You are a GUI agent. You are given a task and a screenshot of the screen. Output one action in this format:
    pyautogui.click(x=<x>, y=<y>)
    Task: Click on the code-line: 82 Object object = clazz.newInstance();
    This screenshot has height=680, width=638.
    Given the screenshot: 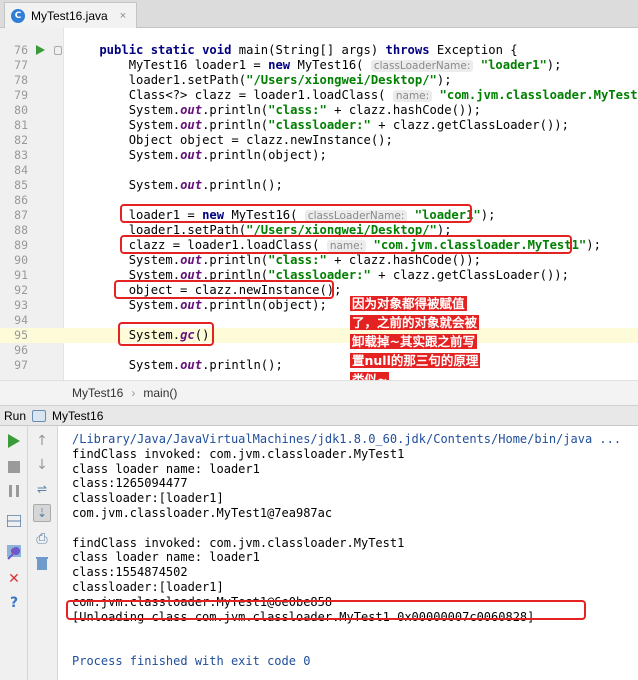 What is the action you would take?
    pyautogui.click(x=319, y=140)
    